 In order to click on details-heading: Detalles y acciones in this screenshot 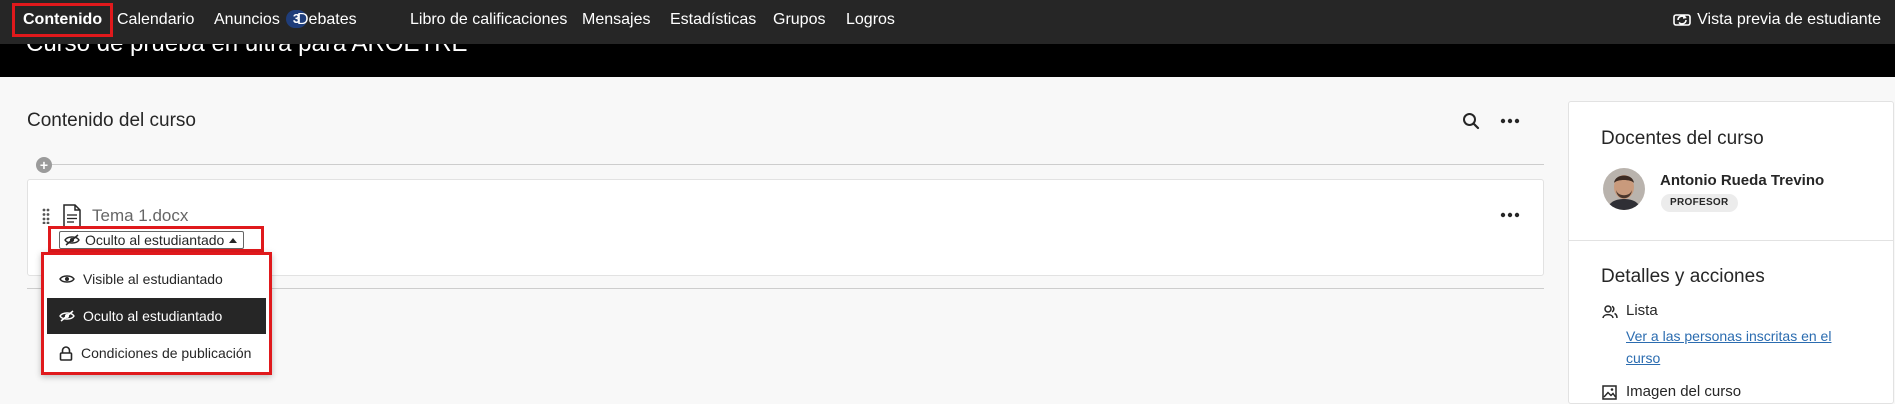, I will do `click(1683, 276)`.